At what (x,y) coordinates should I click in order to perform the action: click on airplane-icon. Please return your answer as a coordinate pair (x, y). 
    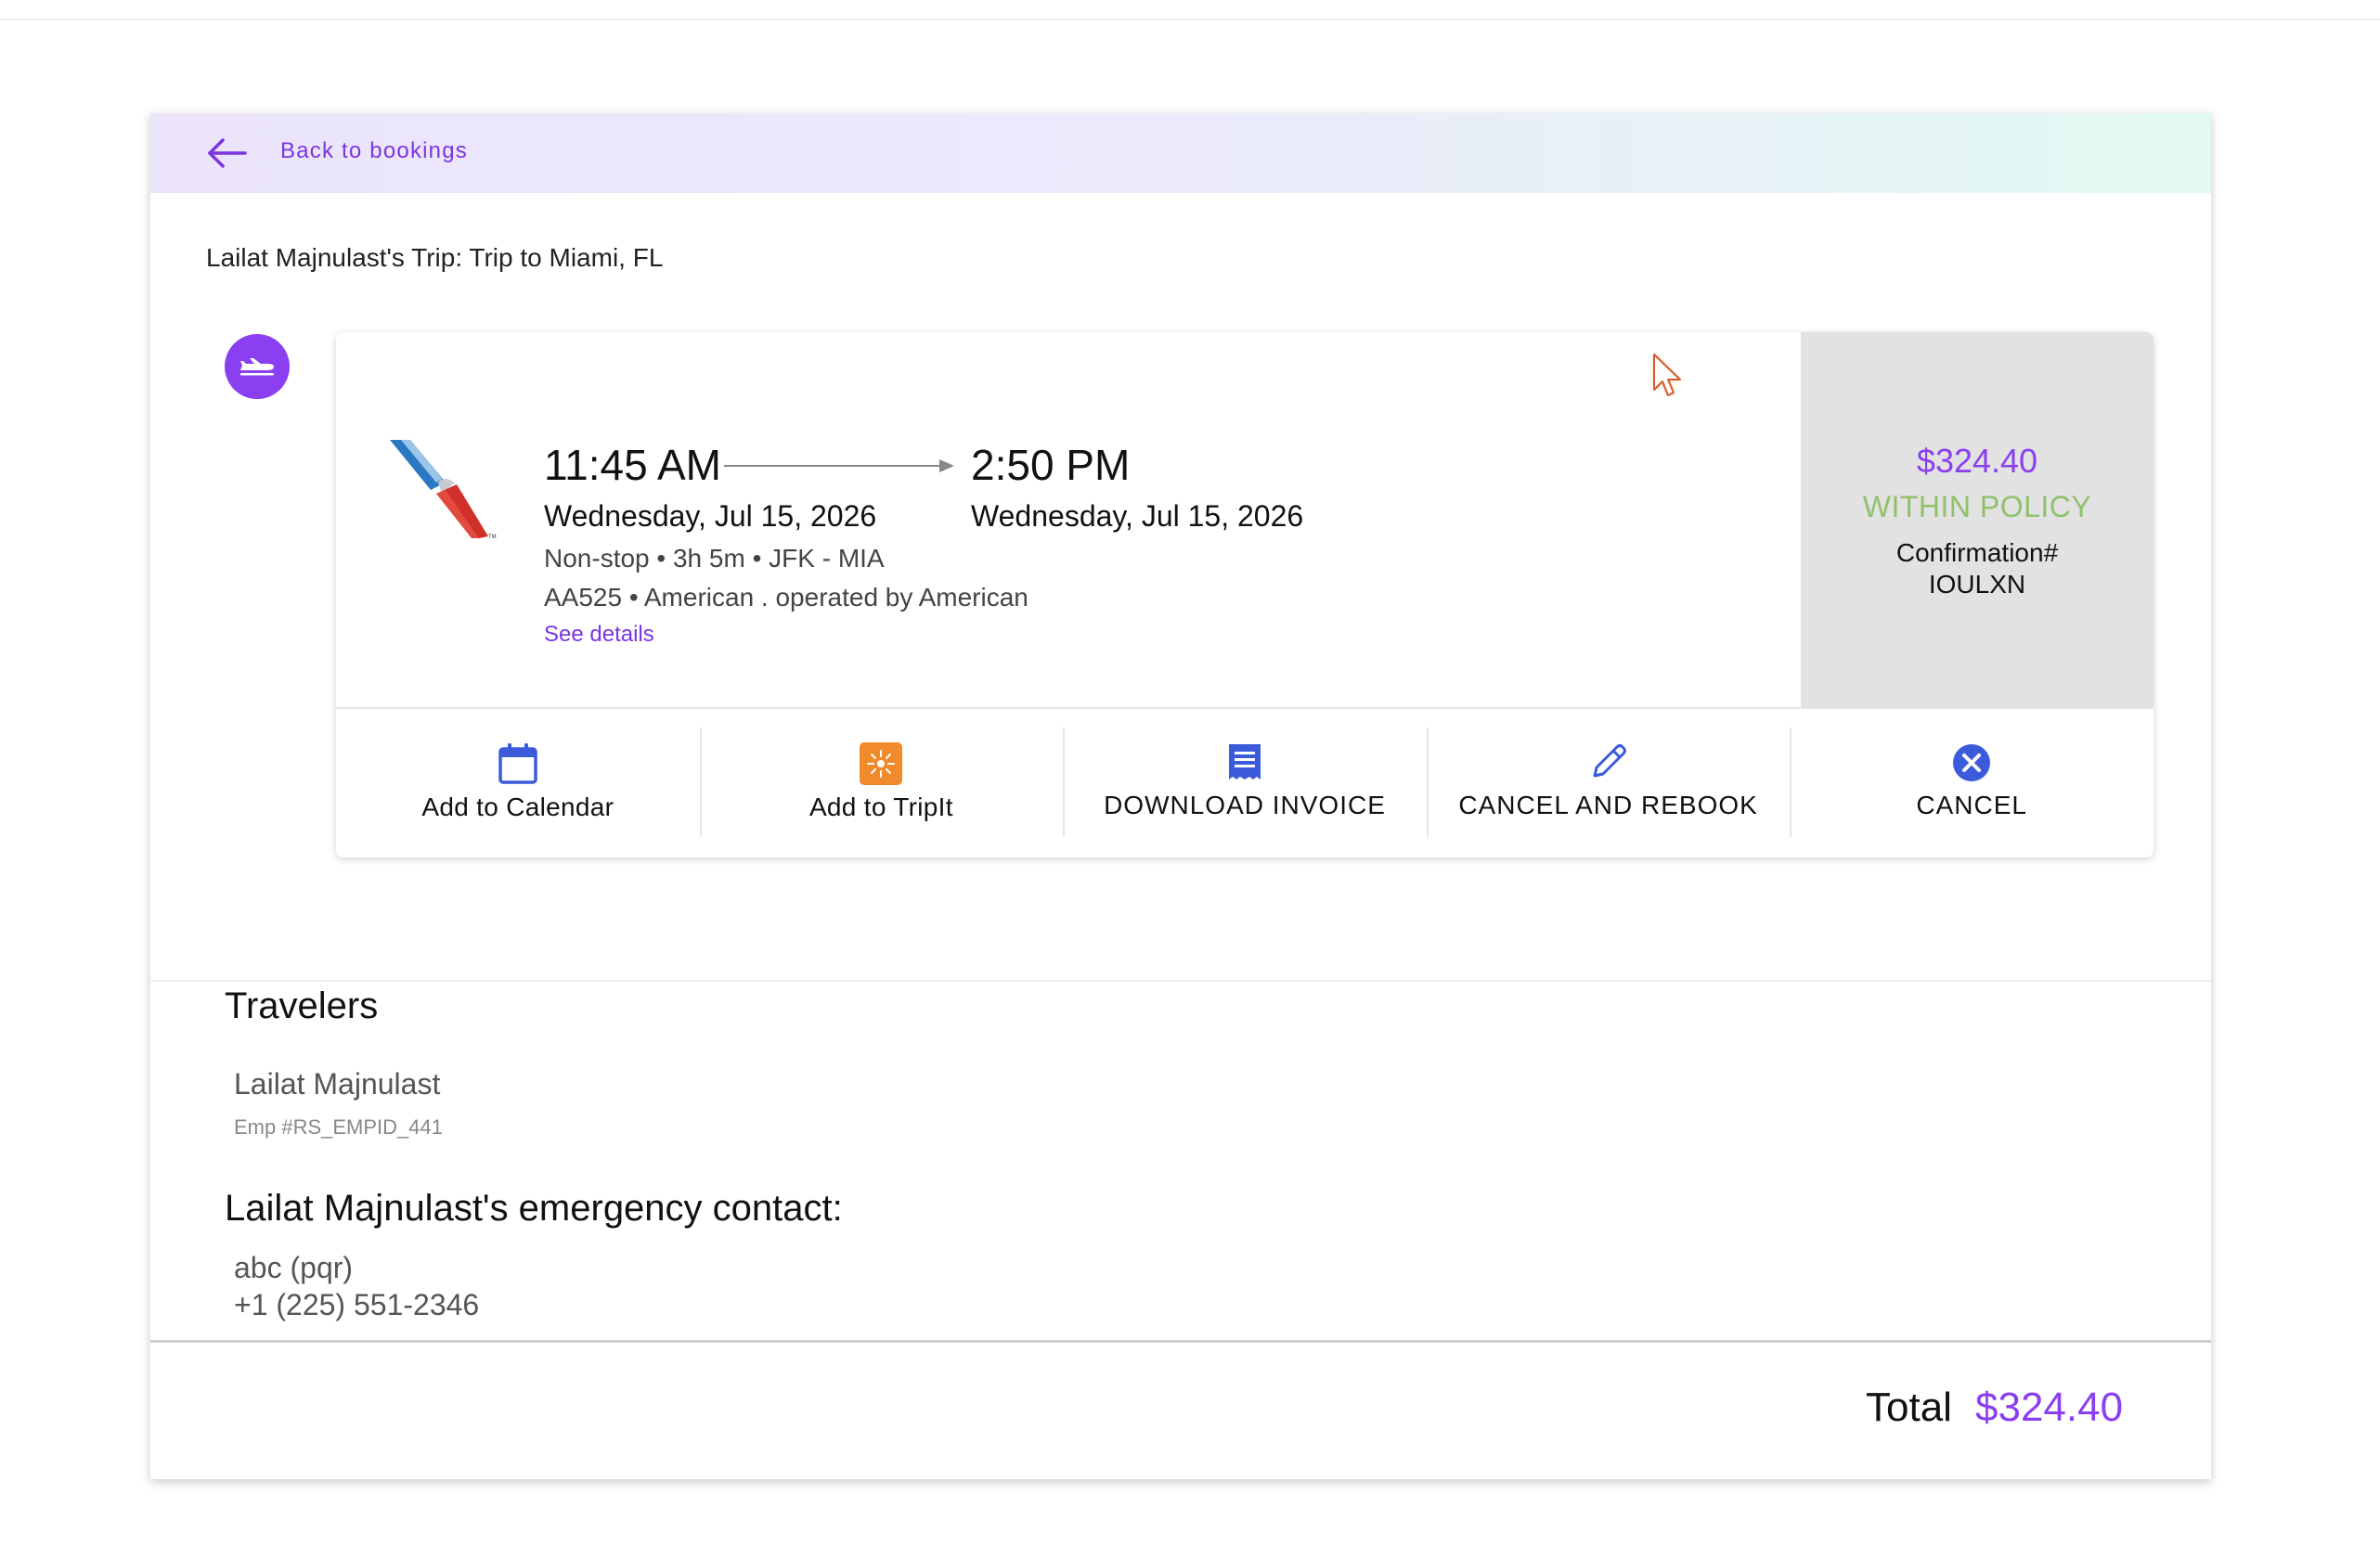
    Looking at the image, I should click on (257, 367).